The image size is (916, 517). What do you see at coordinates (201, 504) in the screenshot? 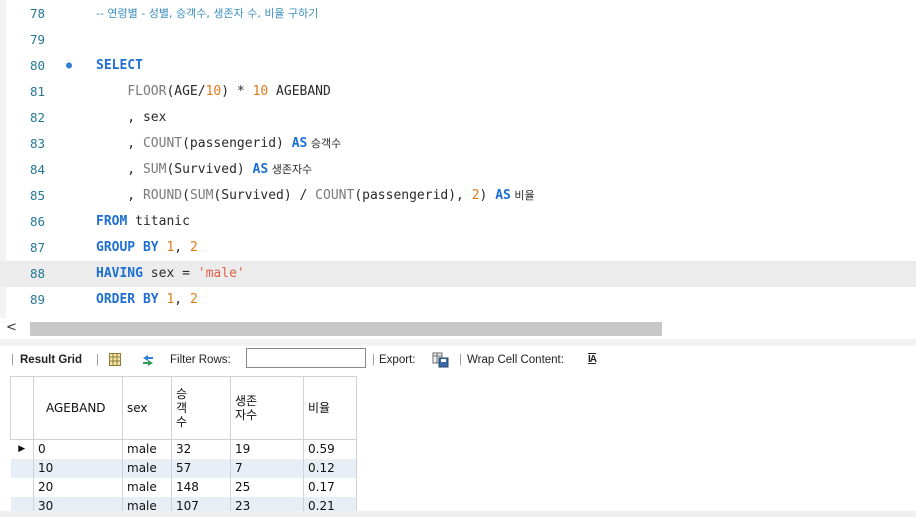
I see `cell-passengers: 107` at bounding box center [201, 504].